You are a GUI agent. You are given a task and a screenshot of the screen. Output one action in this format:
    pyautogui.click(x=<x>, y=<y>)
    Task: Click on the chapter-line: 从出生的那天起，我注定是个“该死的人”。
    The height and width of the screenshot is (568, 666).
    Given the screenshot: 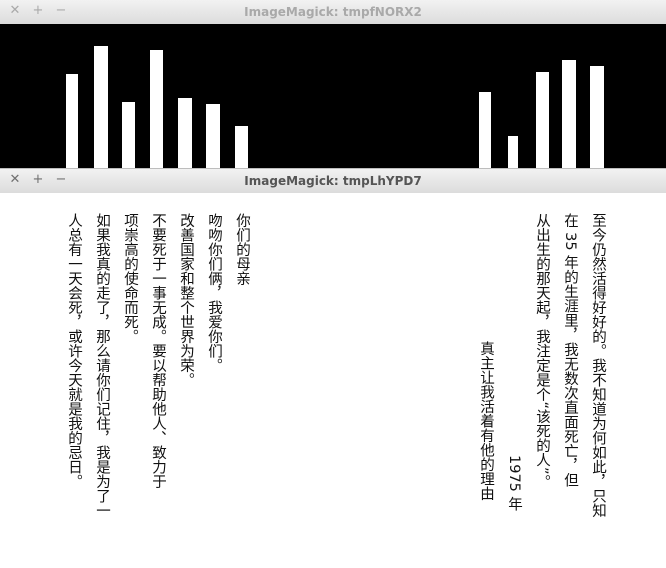 What is the action you would take?
    pyautogui.click(x=542, y=351)
    